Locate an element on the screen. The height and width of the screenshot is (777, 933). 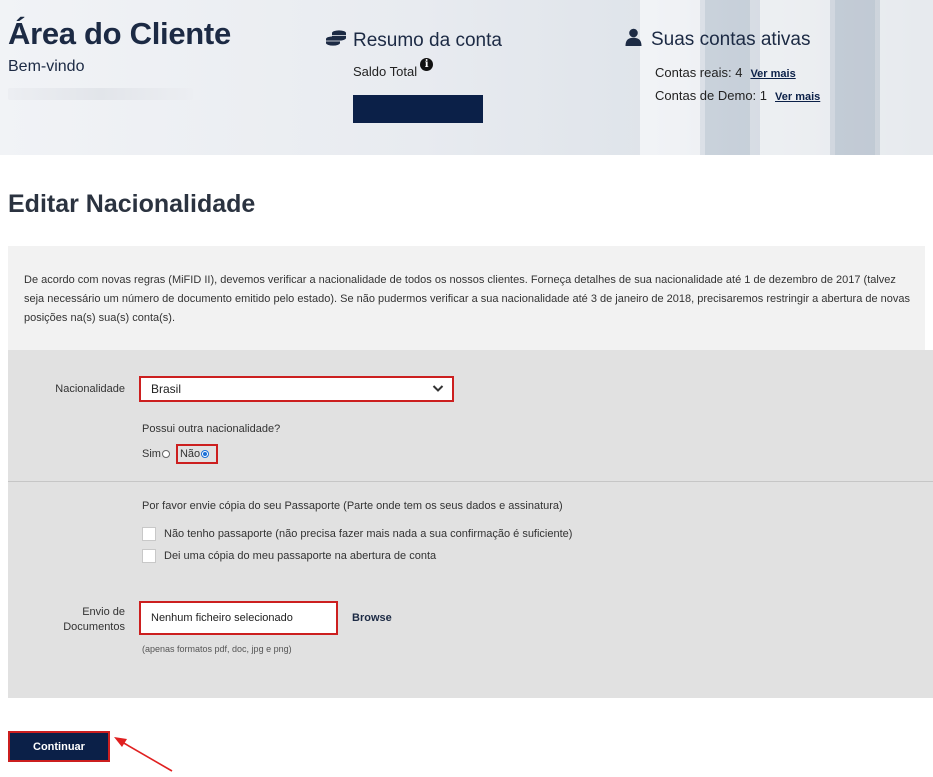
nationality-label: Nacionalidade is located at coordinates (90, 389).